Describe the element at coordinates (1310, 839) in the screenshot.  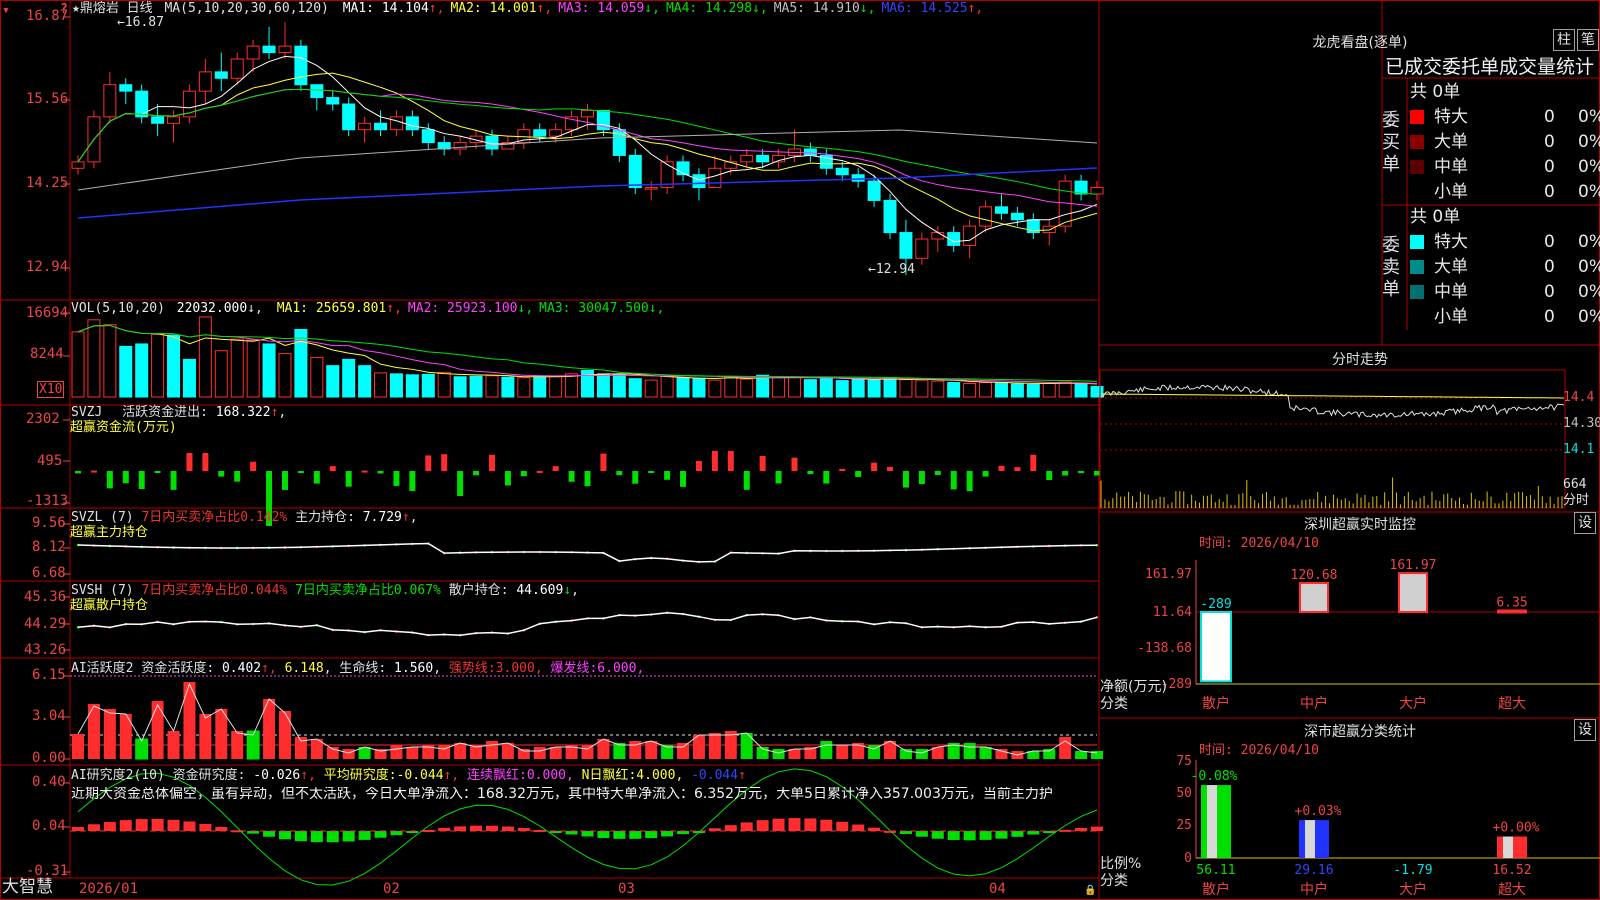
I see `class-bar-shine` at that location.